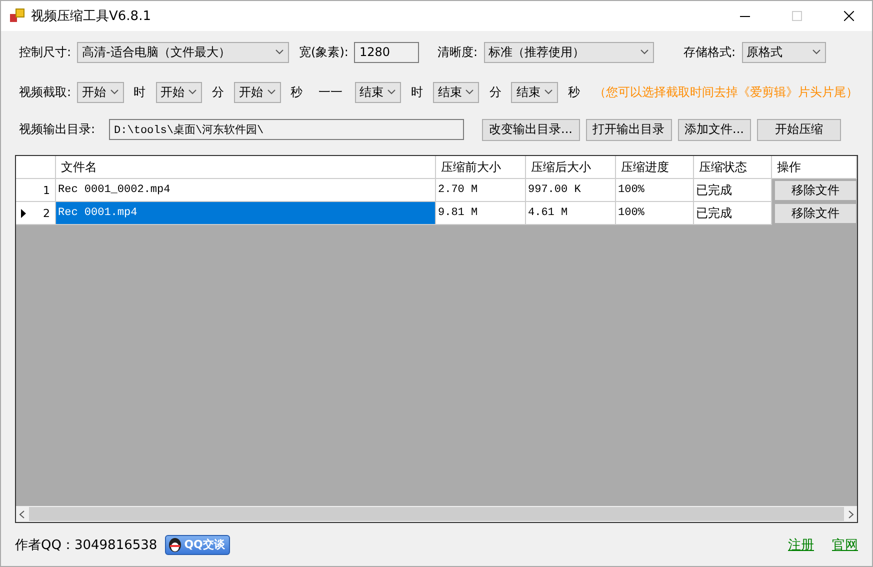 Image resolution: width=873 pixels, height=567 pixels. I want to click on table-cell: 2.70 M, so click(481, 190).